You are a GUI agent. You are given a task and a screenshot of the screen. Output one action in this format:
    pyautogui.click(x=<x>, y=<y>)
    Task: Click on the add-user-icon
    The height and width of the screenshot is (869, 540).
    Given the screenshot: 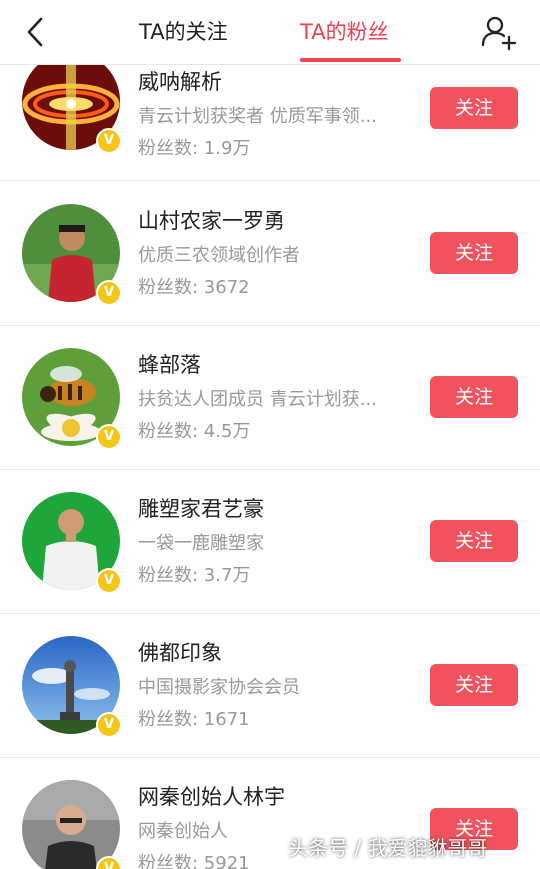 What is the action you would take?
    pyautogui.click(x=499, y=33)
    